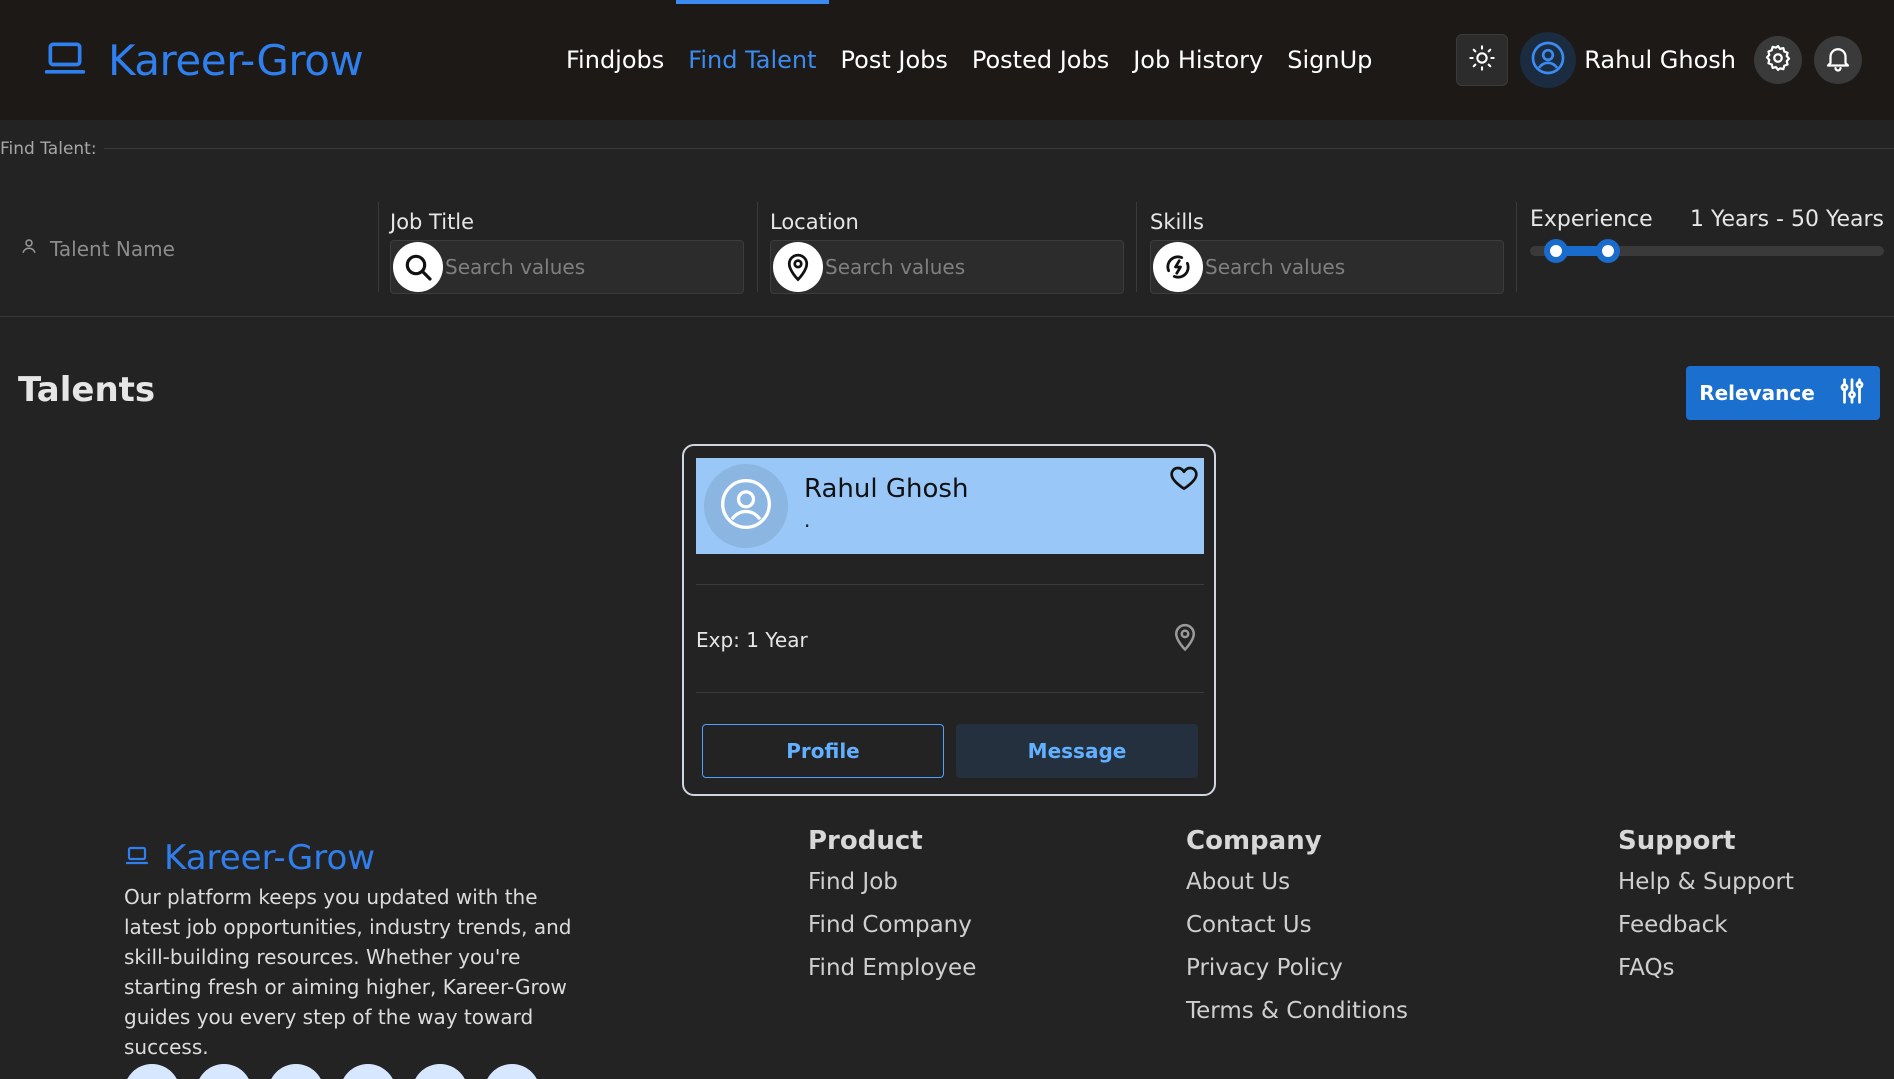 Image resolution: width=1894 pixels, height=1079 pixels. What do you see at coordinates (48, 149) in the screenshot?
I see `filter-legend: Find Talent:` at bounding box center [48, 149].